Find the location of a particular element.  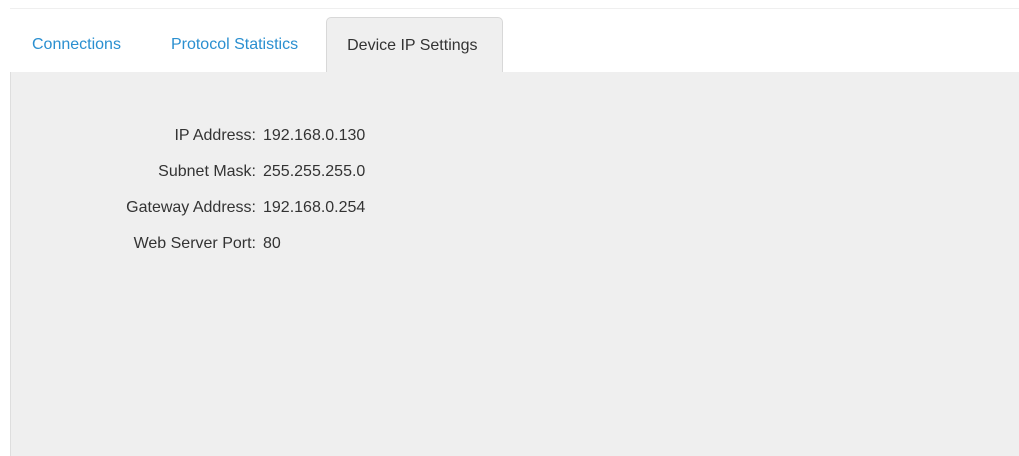

gateway-address-row: Gateway Address: 192.168.0.254 is located at coordinates (188, 208).